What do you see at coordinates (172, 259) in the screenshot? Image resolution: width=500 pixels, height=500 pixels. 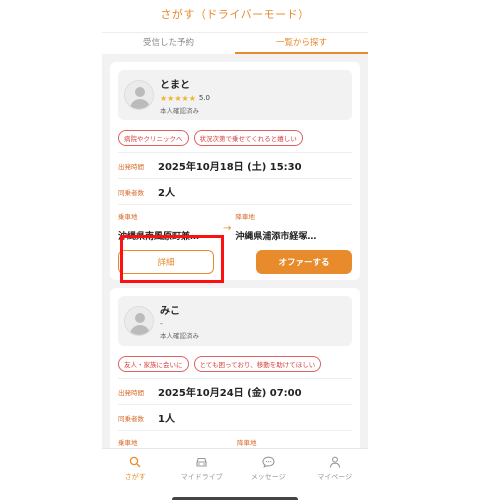 I see `highlight-box` at bounding box center [172, 259].